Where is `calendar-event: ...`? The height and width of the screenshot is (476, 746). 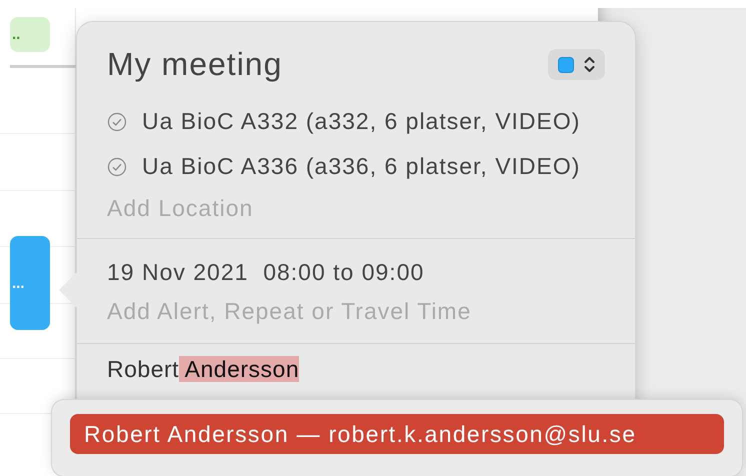
calendar-event: ... is located at coordinates (30, 283).